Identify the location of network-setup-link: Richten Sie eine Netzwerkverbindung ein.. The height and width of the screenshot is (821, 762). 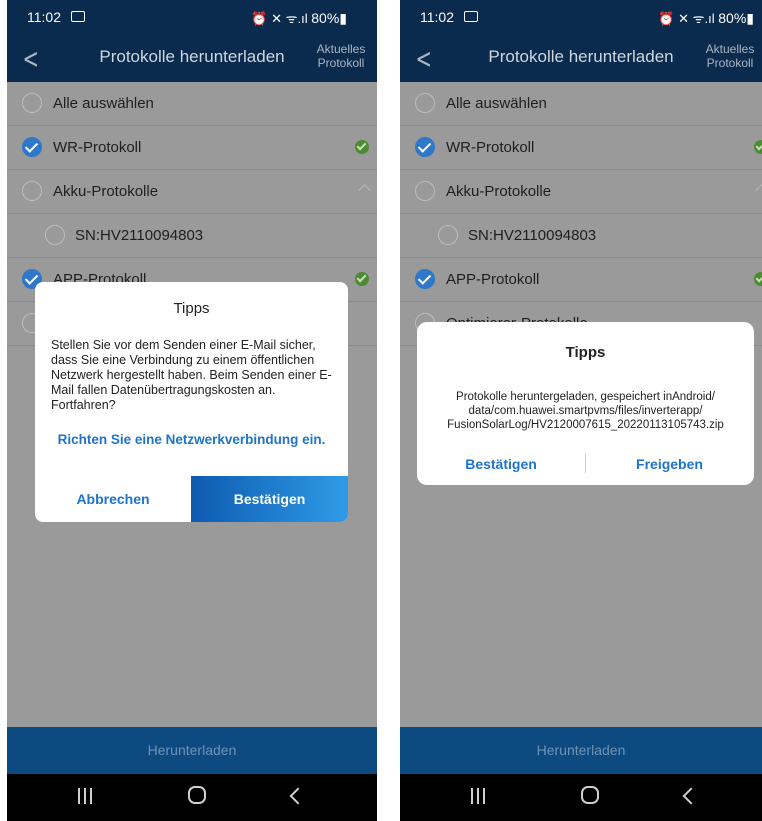
(191, 439).